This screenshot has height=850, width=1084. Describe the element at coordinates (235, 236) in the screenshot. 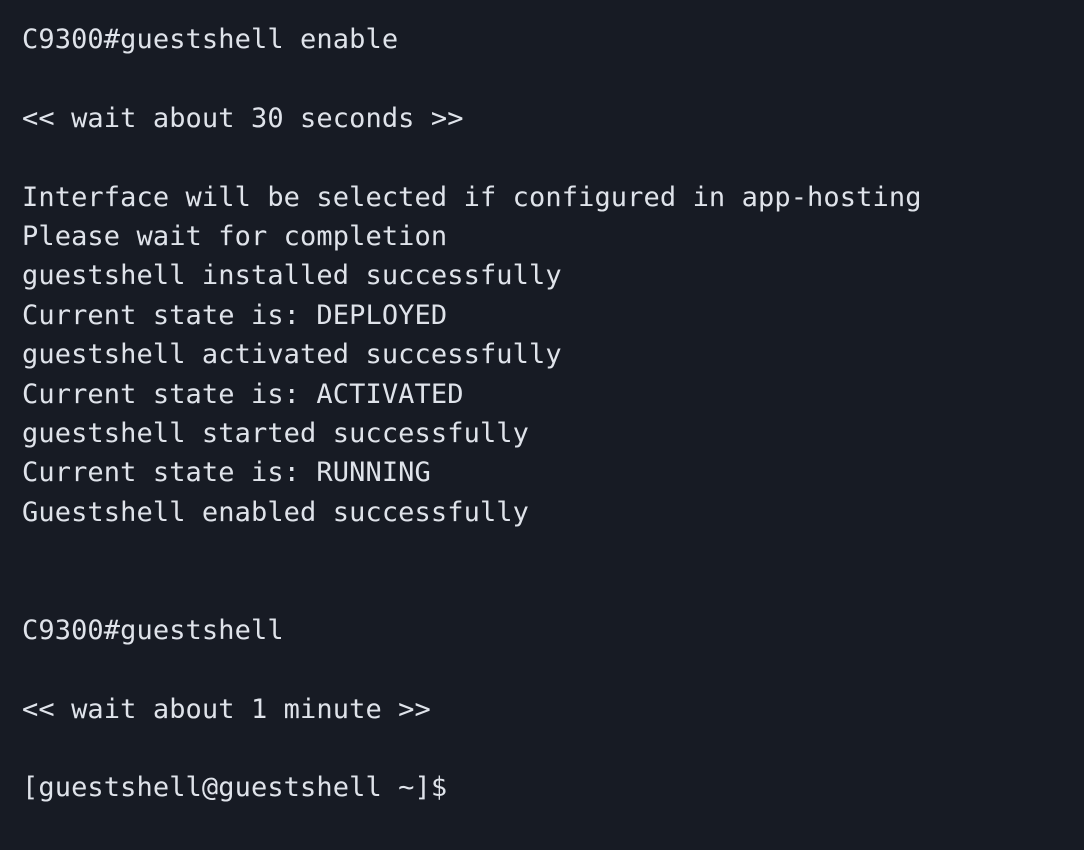

I see `output-line: Please wait for completion` at that location.